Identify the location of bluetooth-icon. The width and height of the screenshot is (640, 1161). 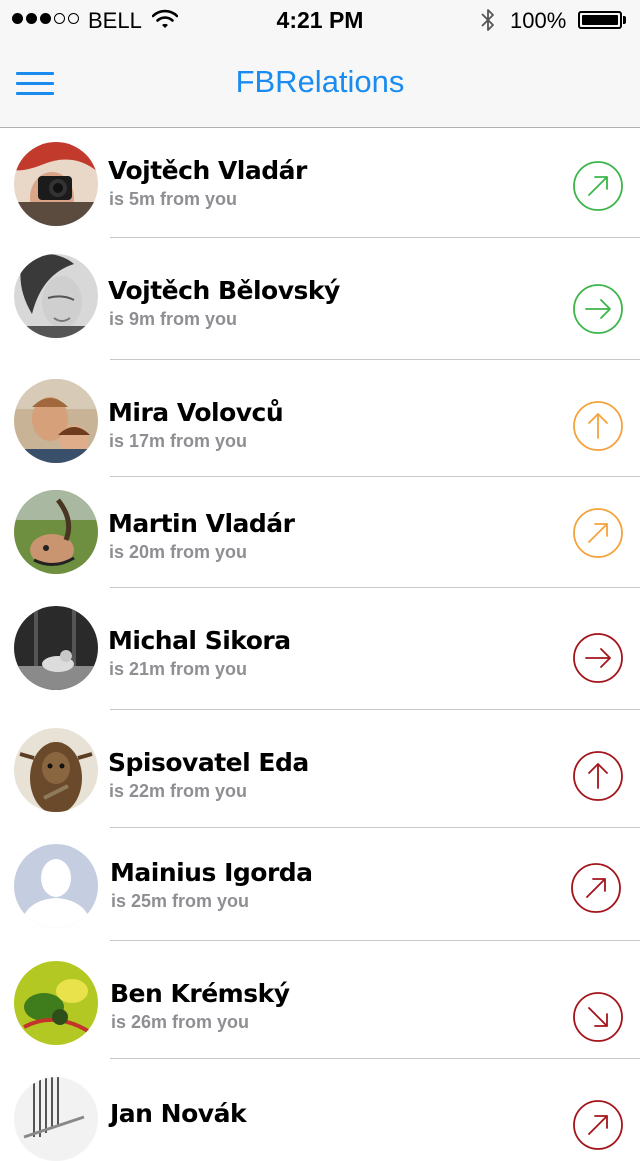
(487, 20).